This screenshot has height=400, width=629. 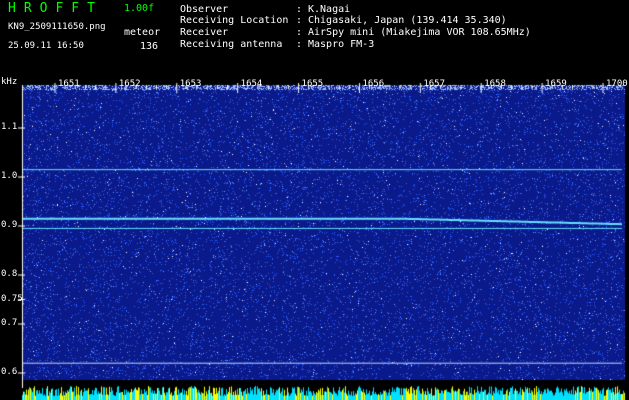 What do you see at coordinates (12, 298) in the screenshot?
I see `y-tick-label: 0.75` at bounding box center [12, 298].